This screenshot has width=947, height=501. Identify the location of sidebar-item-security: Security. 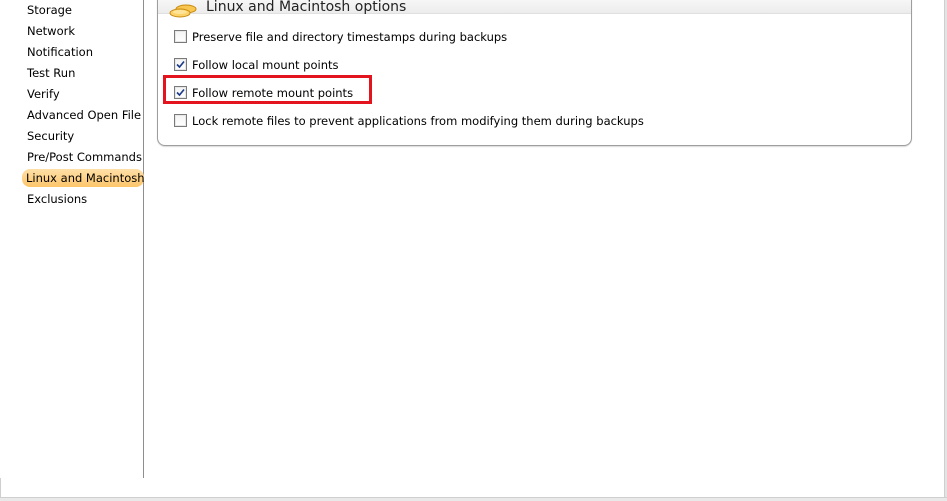
(81, 136).